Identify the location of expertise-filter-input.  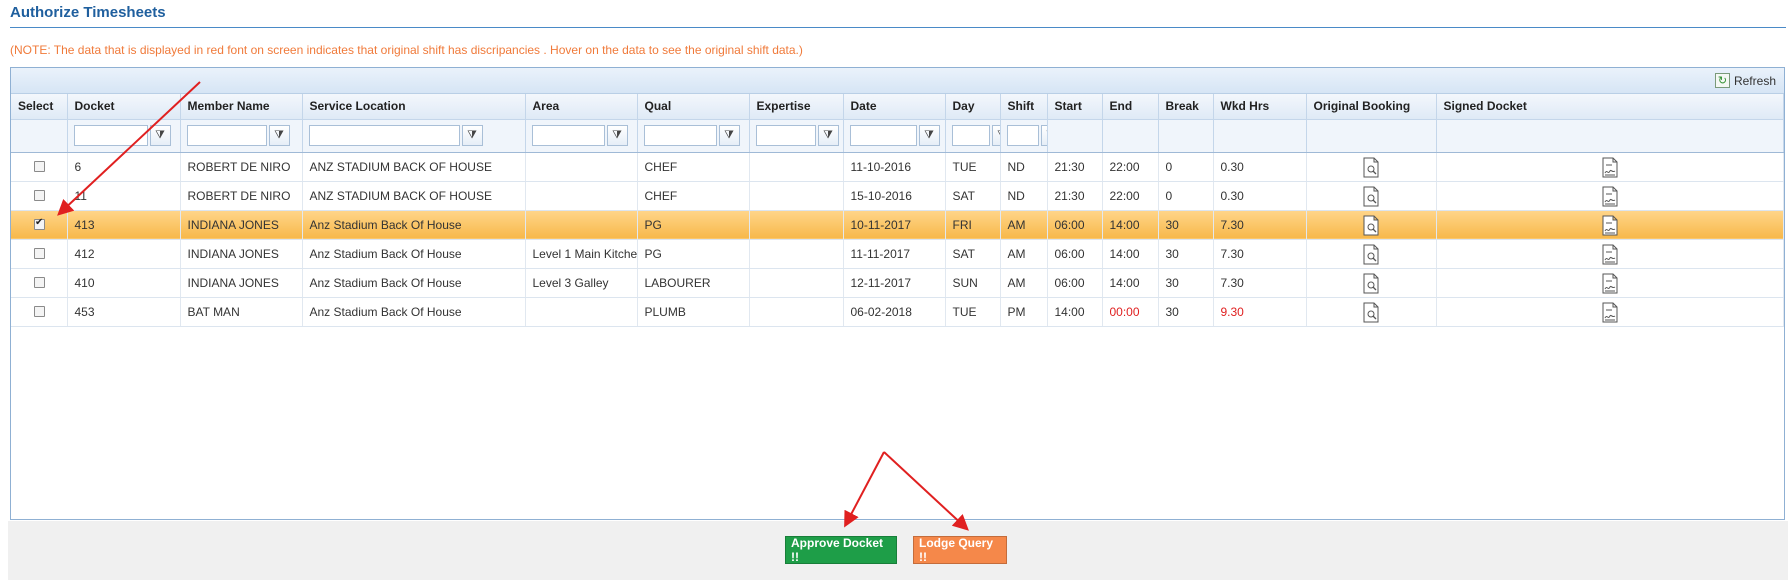
(785, 135).